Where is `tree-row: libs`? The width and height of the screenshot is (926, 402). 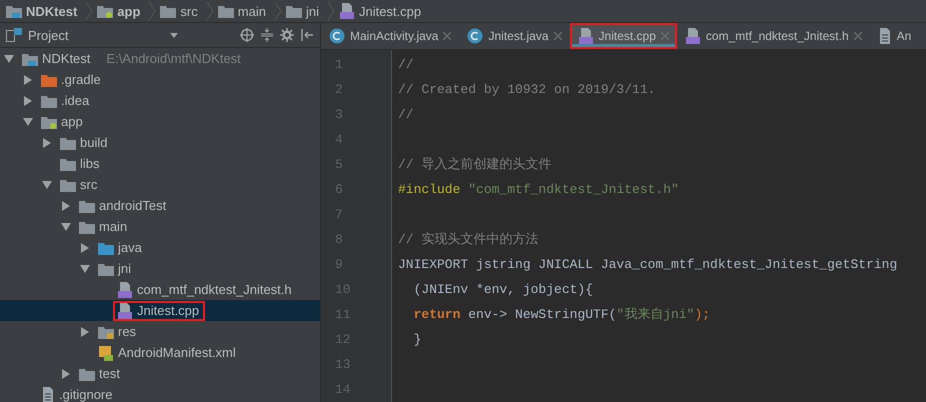 tree-row: libs is located at coordinates (160, 163).